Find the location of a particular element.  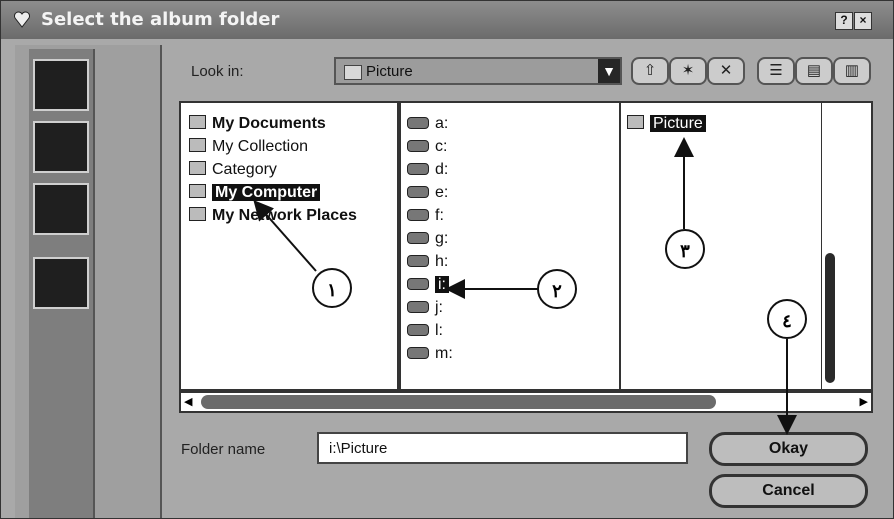

look-in-value: Picture is located at coordinates (389, 71).